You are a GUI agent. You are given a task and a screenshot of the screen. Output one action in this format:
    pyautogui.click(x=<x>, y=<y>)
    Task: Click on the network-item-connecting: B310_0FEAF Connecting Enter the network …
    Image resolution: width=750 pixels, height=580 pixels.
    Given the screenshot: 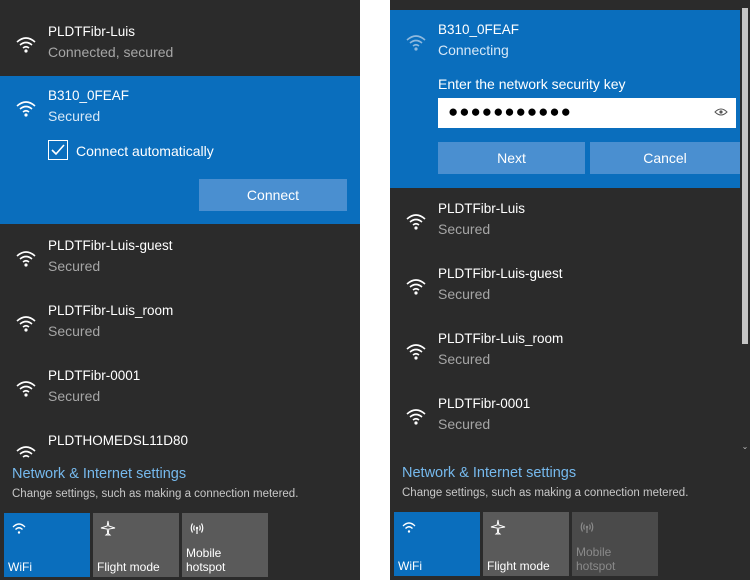 What is the action you would take?
    pyautogui.click(x=565, y=99)
    